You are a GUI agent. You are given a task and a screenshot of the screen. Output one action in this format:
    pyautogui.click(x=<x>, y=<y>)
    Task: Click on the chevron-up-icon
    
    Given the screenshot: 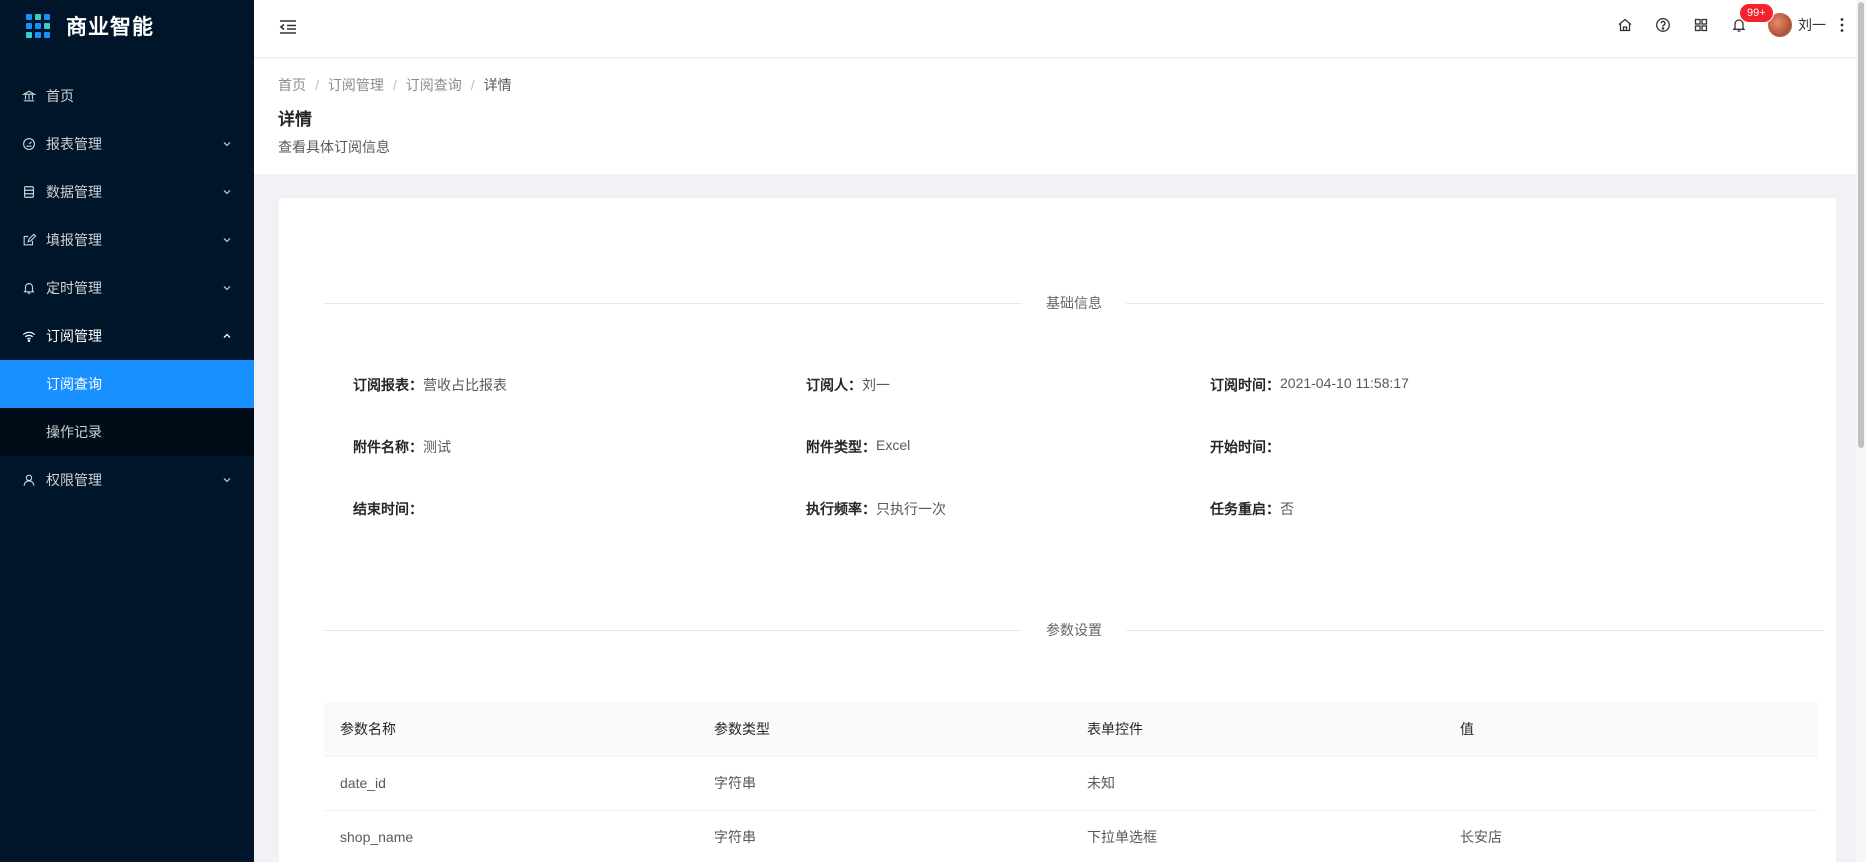 What is the action you would take?
    pyautogui.click(x=227, y=336)
    